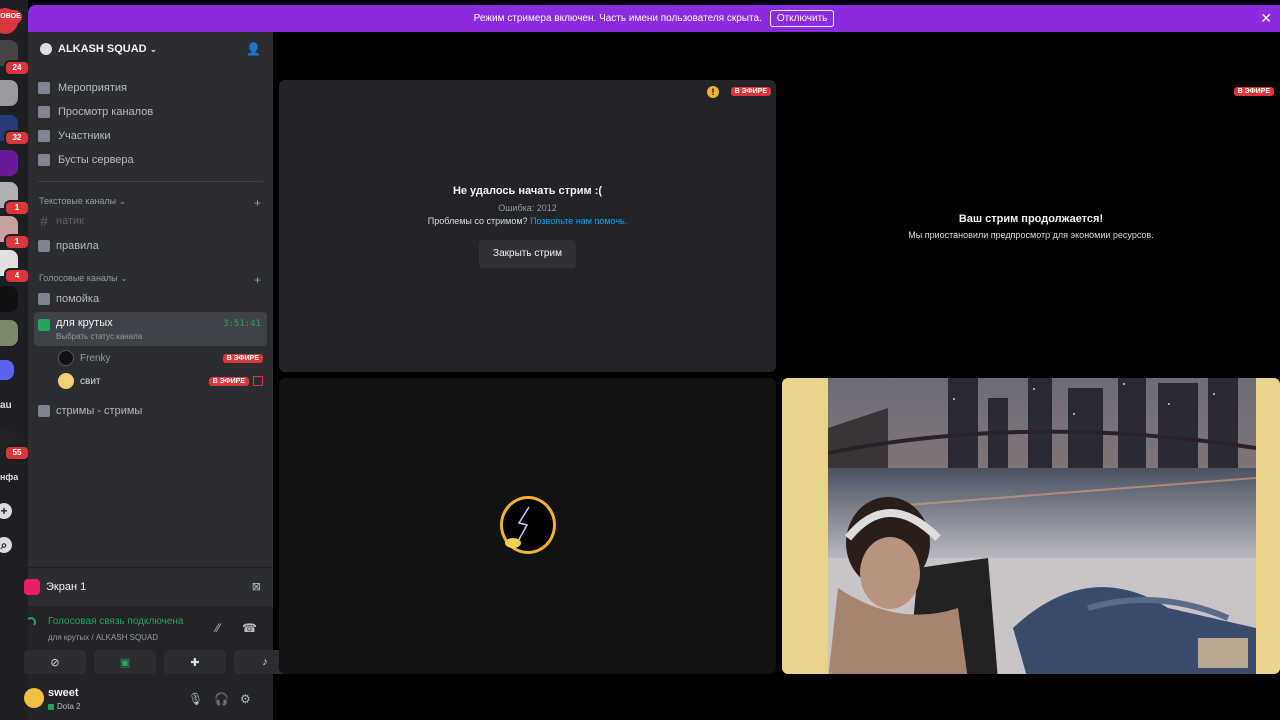 The height and width of the screenshot is (720, 1280). Describe the element at coordinates (527, 254) in the screenshot. I see `close-stream-button: Закрыть стрим` at that location.